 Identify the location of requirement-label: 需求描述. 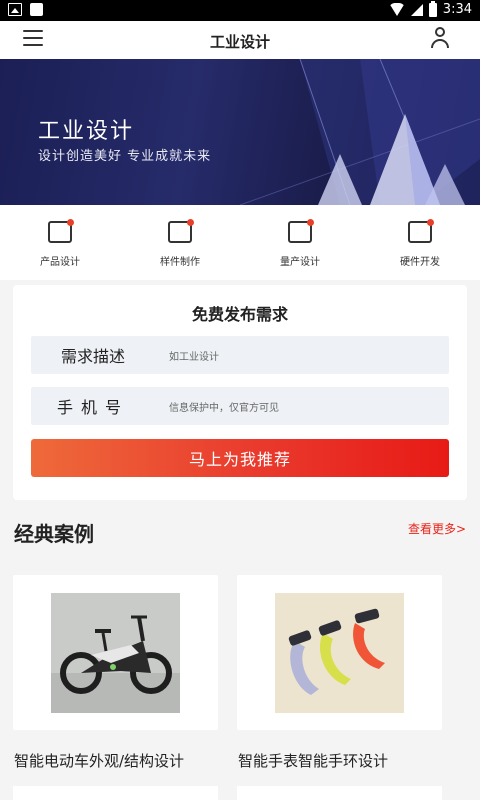
(92, 356).